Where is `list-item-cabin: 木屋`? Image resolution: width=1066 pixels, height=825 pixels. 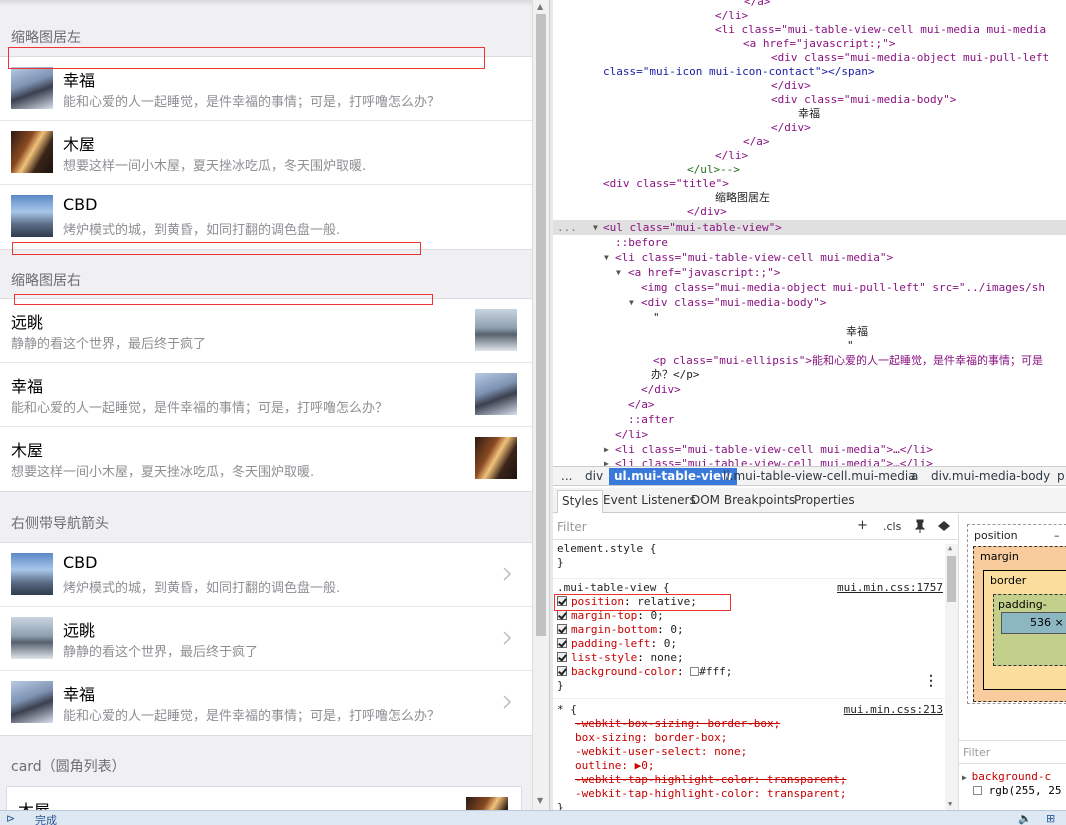 list-item-cabin: 木屋 is located at coordinates (264, 798).